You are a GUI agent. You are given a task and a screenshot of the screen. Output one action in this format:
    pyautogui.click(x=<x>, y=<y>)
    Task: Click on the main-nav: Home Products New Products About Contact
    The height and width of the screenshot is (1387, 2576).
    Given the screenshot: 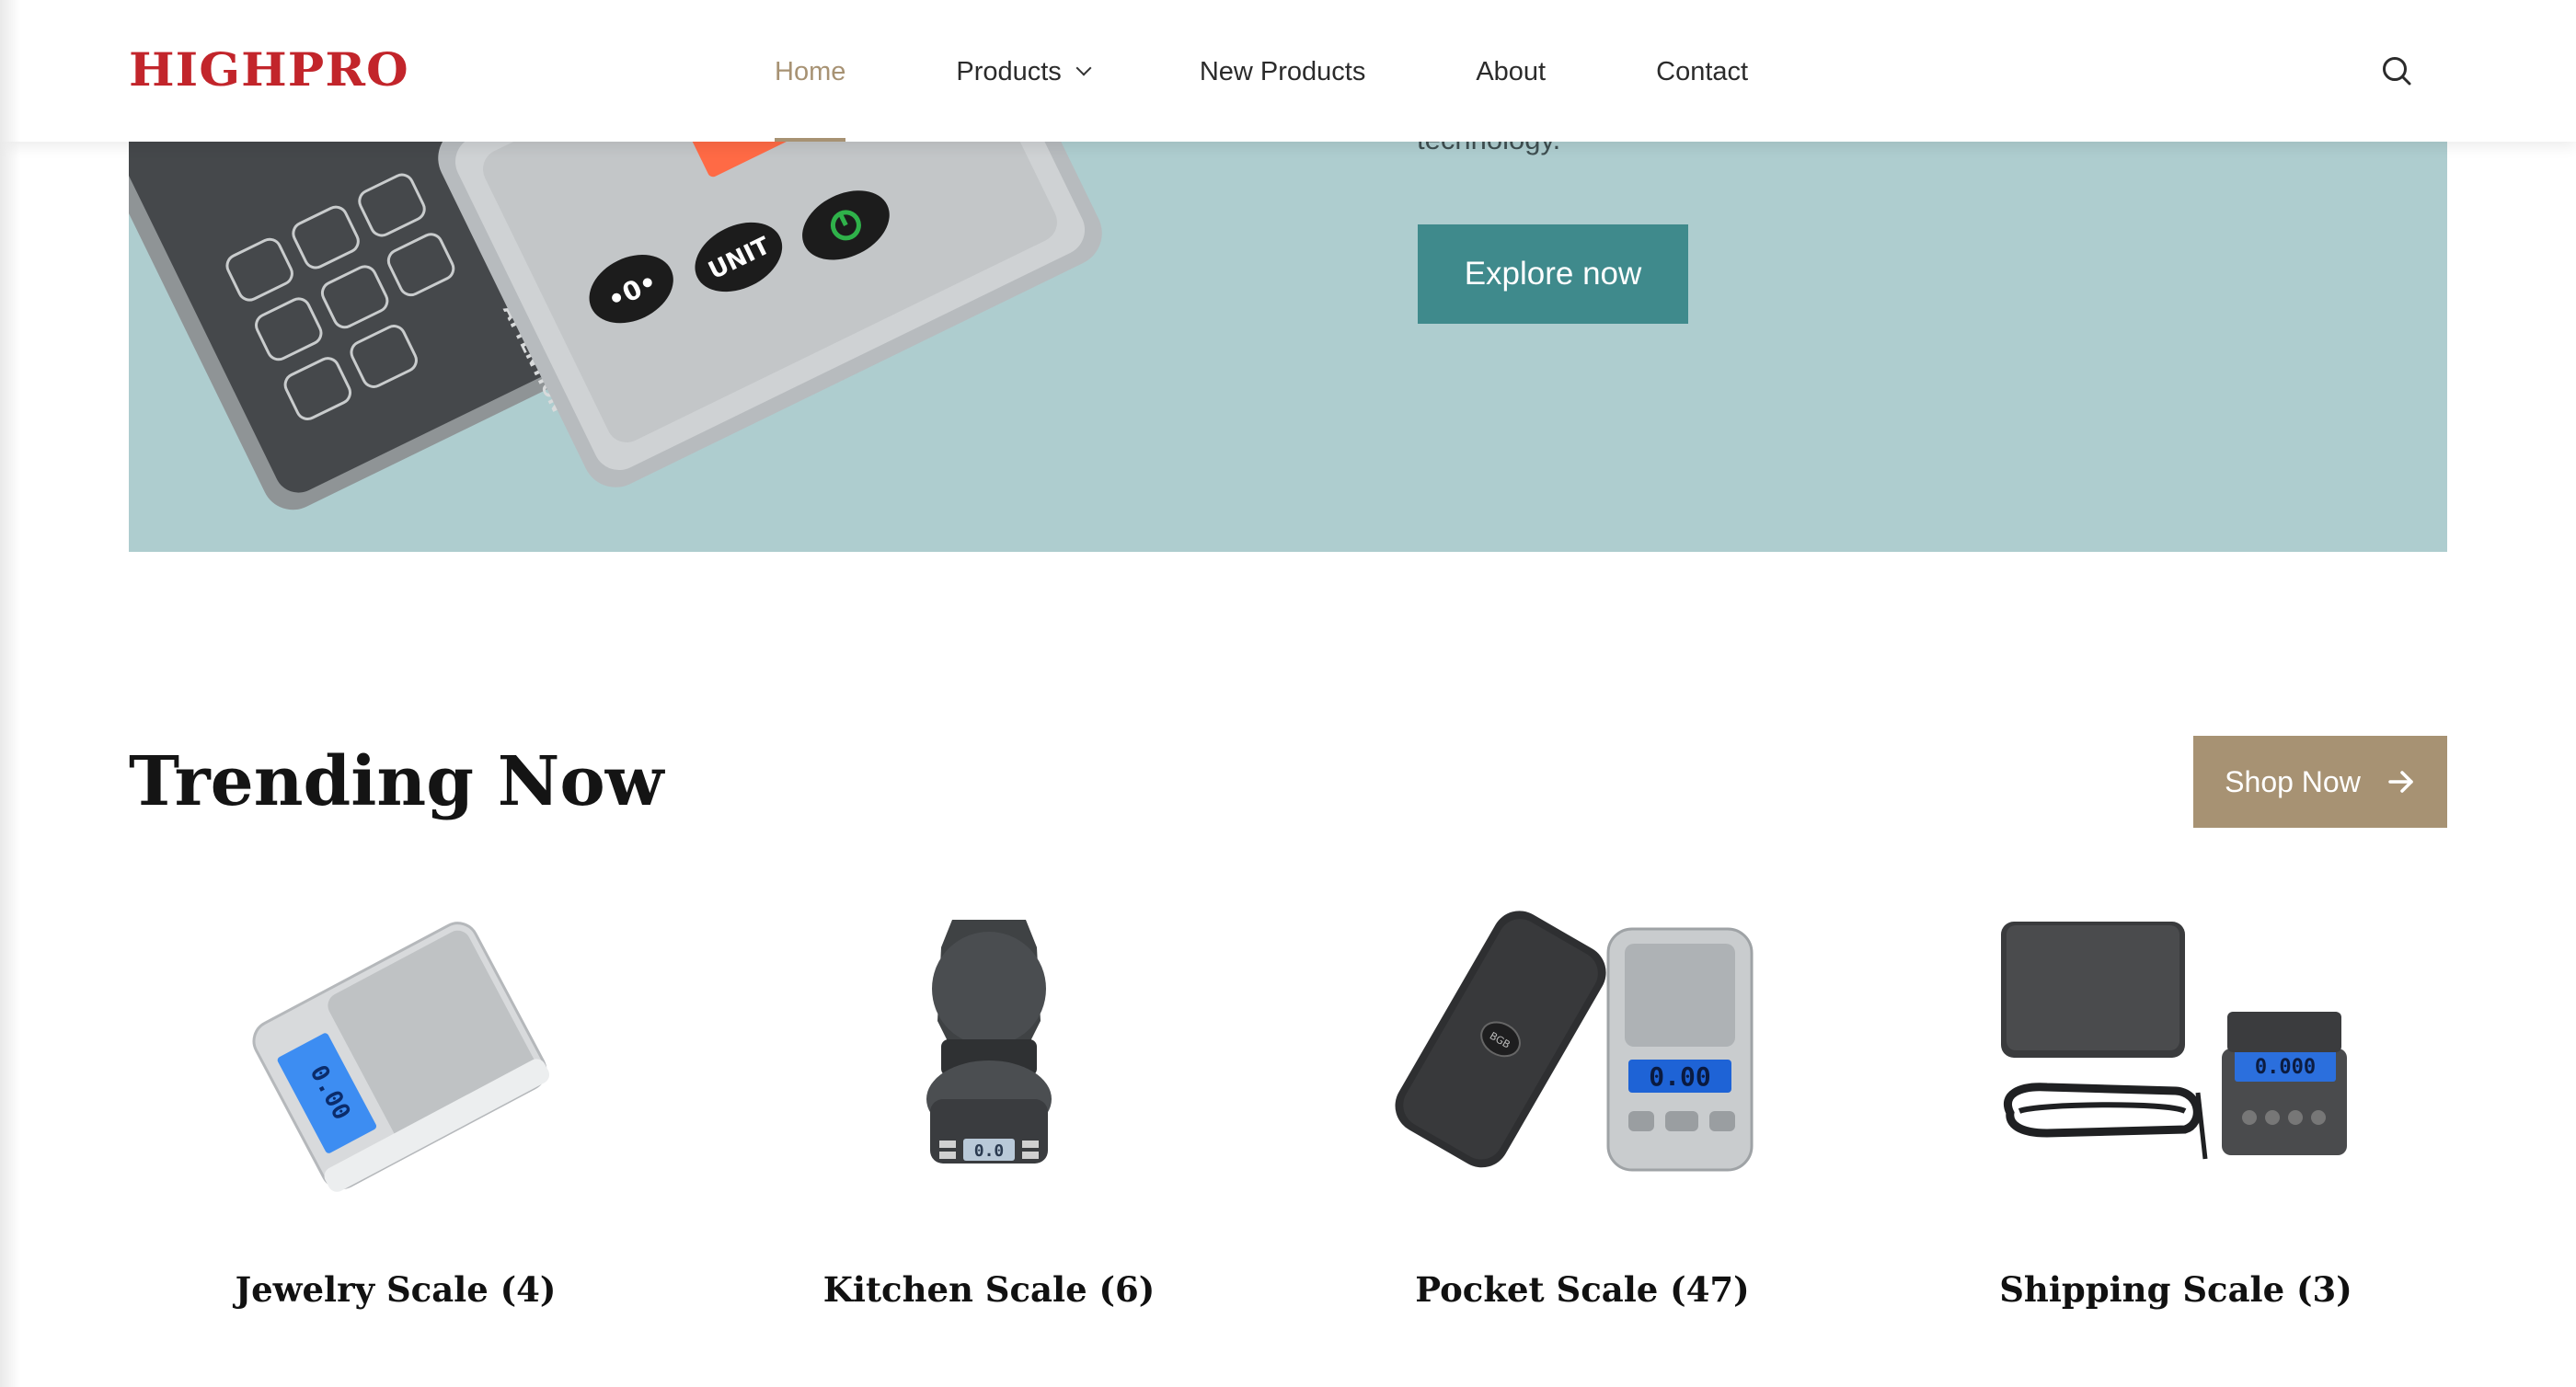 What is the action you would take?
    pyautogui.click(x=1316, y=96)
    